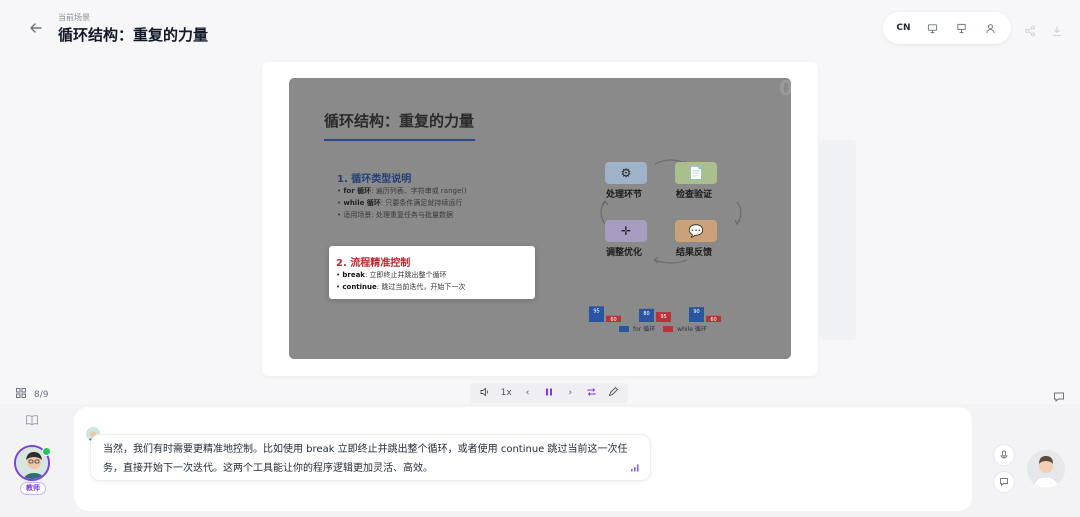  What do you see at coordinates (904, 28) in the screenshot?
I see `language-toggle: CN` at bounding box center [904, 28].